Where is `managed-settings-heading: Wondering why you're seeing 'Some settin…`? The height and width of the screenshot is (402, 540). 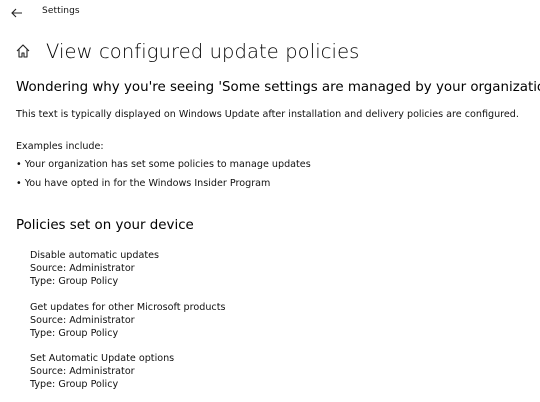 managed-settings-heading: Wondering why you're seeing 'Some settin… is located at coordinates (278, 87).